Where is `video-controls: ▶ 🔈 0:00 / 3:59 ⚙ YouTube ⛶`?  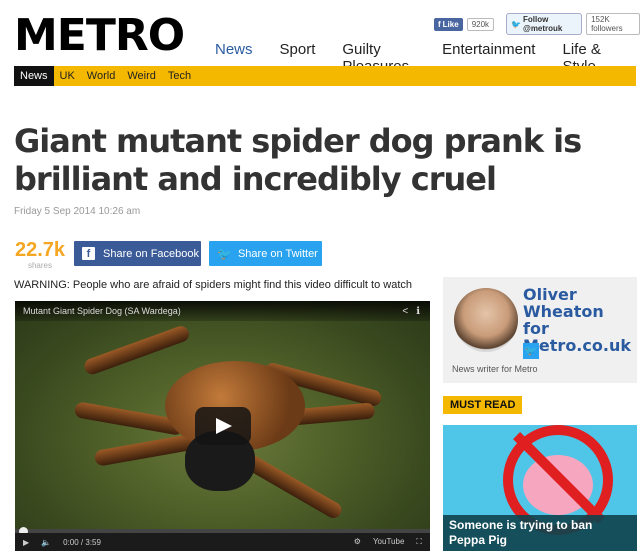 video-controls: ▶ 🔈 0:00 / 3:59 ⚙ YouTube ⛶ is located at coordinates (222, 542).